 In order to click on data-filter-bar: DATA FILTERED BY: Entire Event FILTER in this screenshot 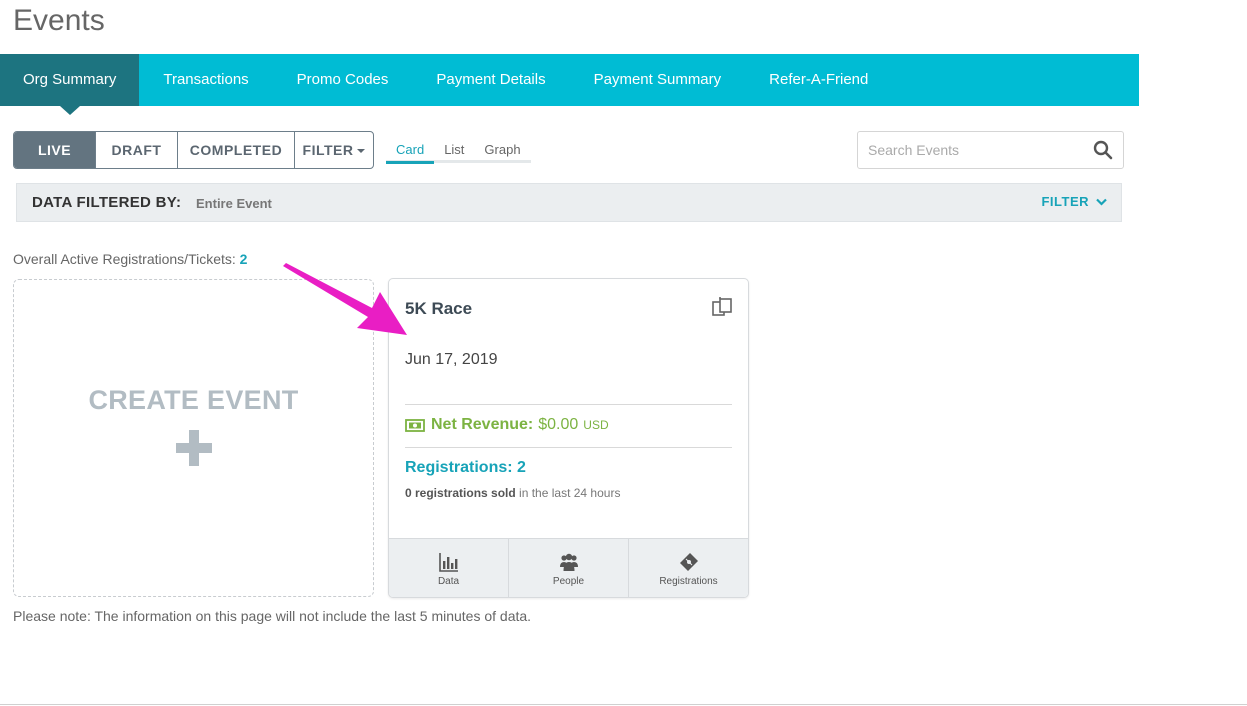, I will do `click(569, 202)`.